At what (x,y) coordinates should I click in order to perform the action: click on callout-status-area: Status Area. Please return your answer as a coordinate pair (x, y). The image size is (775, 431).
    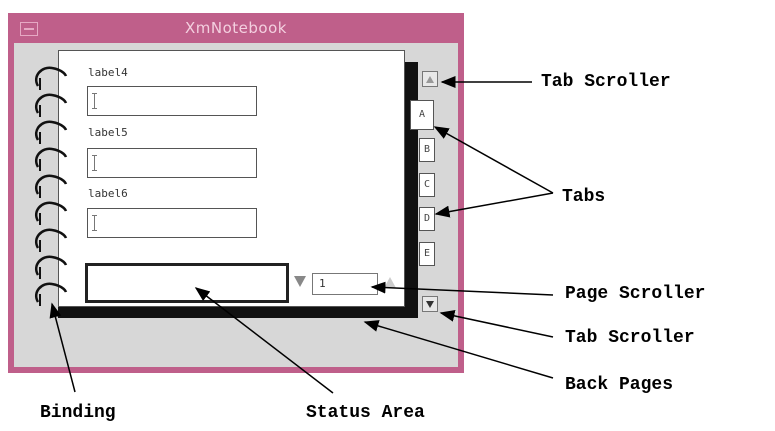
    Looking at the image, I should click on (365, 413).